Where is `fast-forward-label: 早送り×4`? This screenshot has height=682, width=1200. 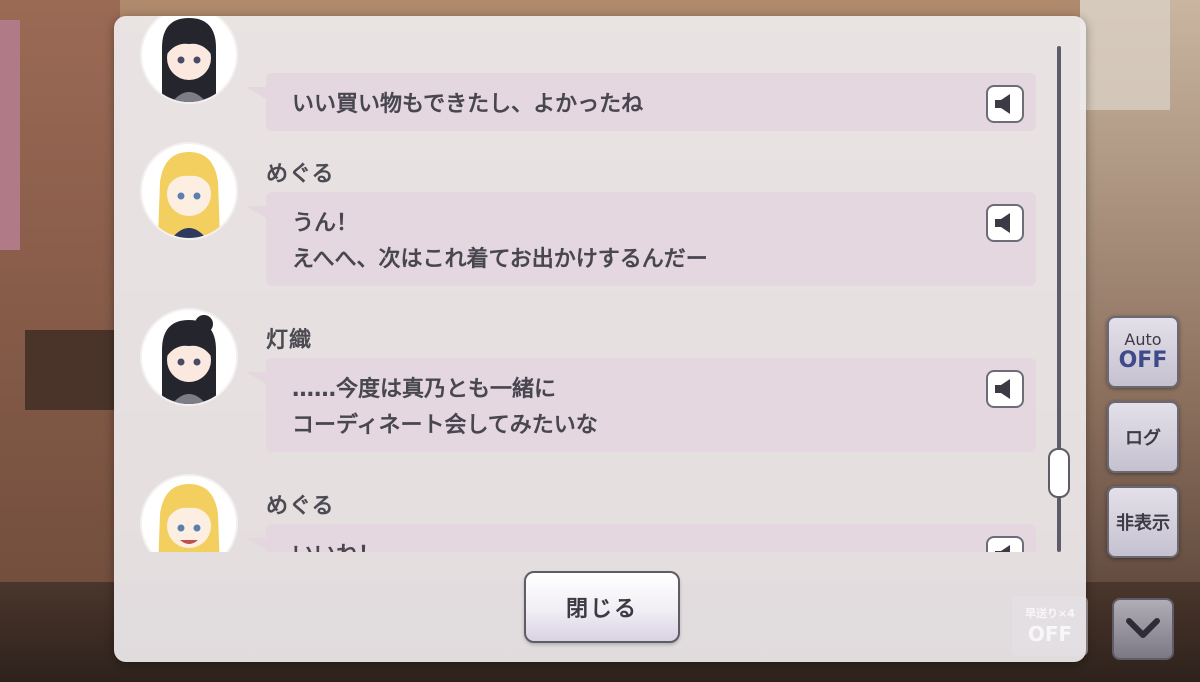 fast-forward-label: 早送り×4 is located at coordinates (1050, 613).